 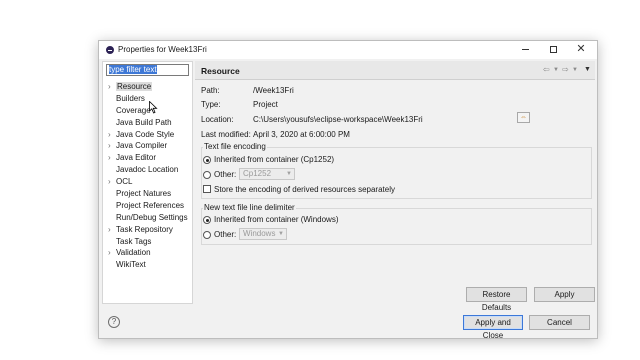 I want to click on category-item: Task Tags, so click(x=147, y=242).